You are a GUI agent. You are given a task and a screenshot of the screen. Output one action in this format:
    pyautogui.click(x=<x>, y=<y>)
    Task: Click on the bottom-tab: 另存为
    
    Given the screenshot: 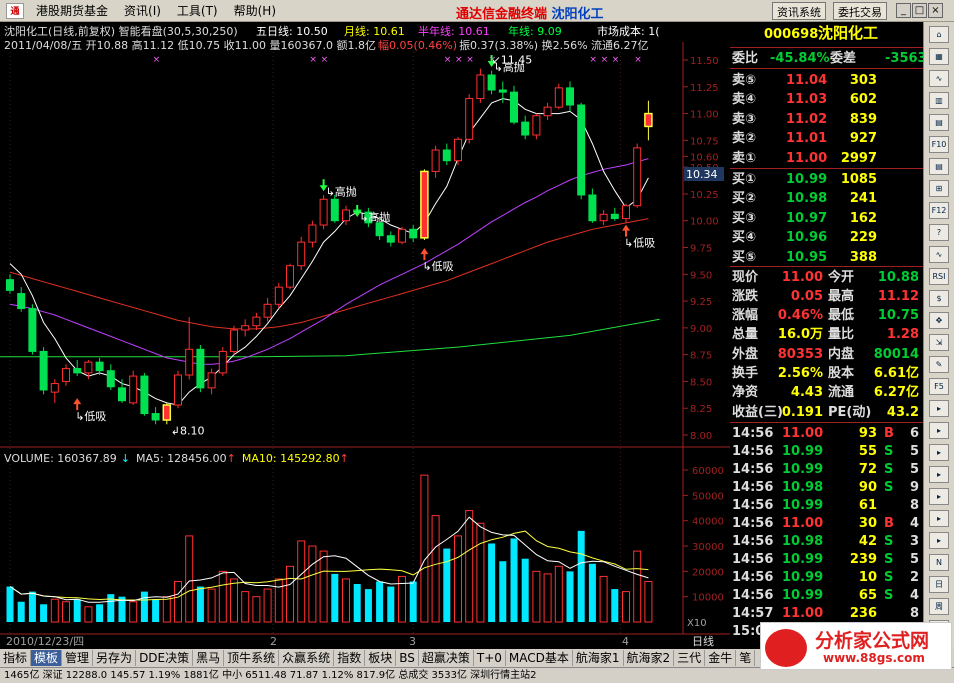 What is the action you would take?
    pyautogui.click(x=115, y=658)
    